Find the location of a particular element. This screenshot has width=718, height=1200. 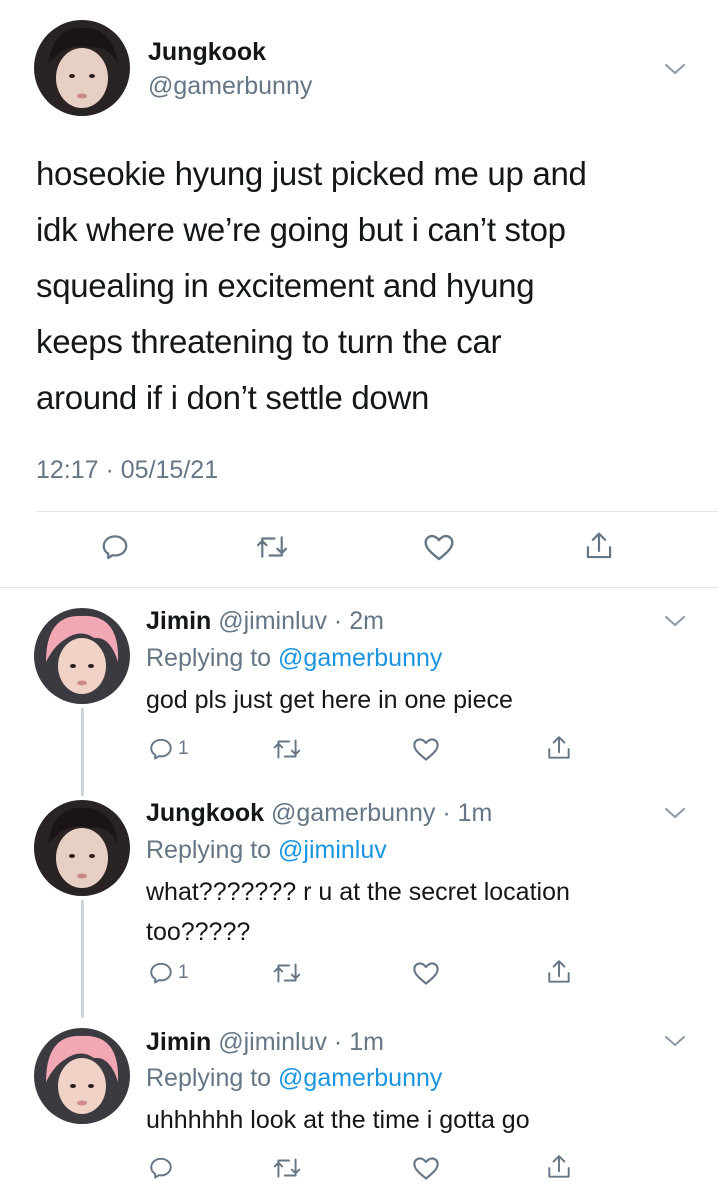

reply-text: uhhhhhh look at the time i gotta go is located at coordinates (338, 1120).